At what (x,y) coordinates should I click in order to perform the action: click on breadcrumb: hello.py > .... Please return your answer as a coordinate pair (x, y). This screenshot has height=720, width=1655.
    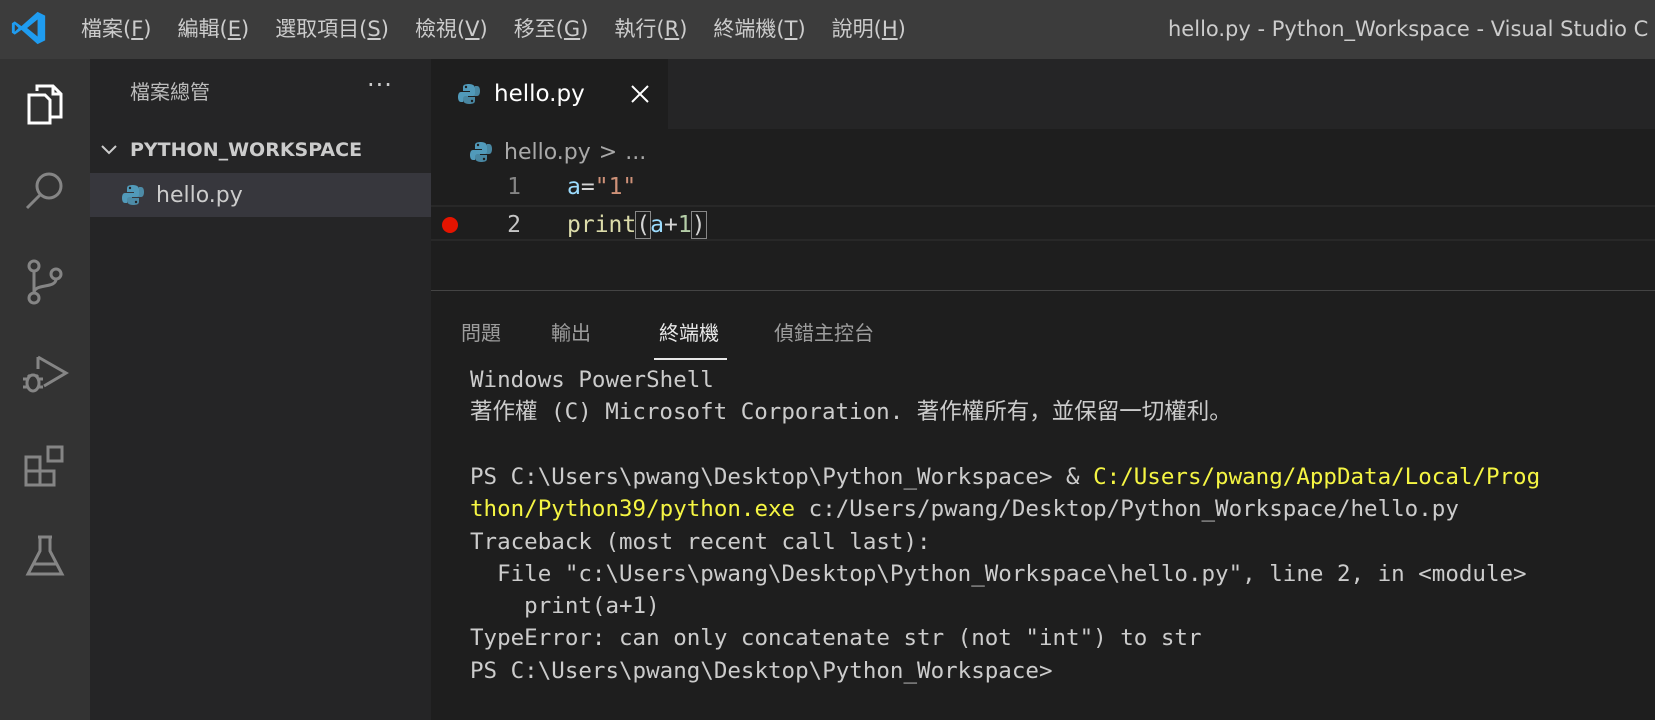
    Looking at the image, I should click on (558, 152).